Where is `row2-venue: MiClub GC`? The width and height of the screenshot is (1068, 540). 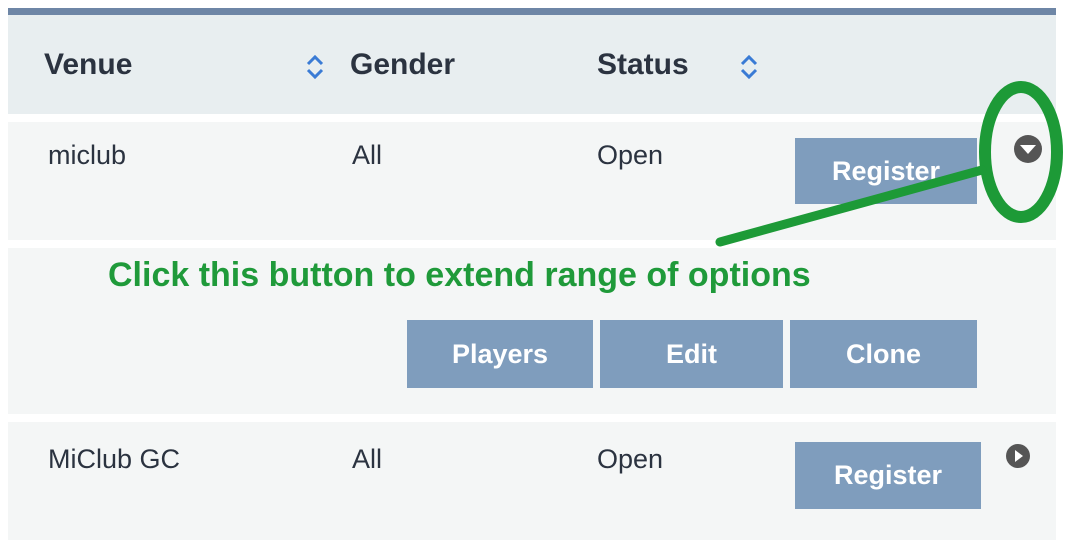
row2-venue: MiClub GC is located at coordinates (114, 459).